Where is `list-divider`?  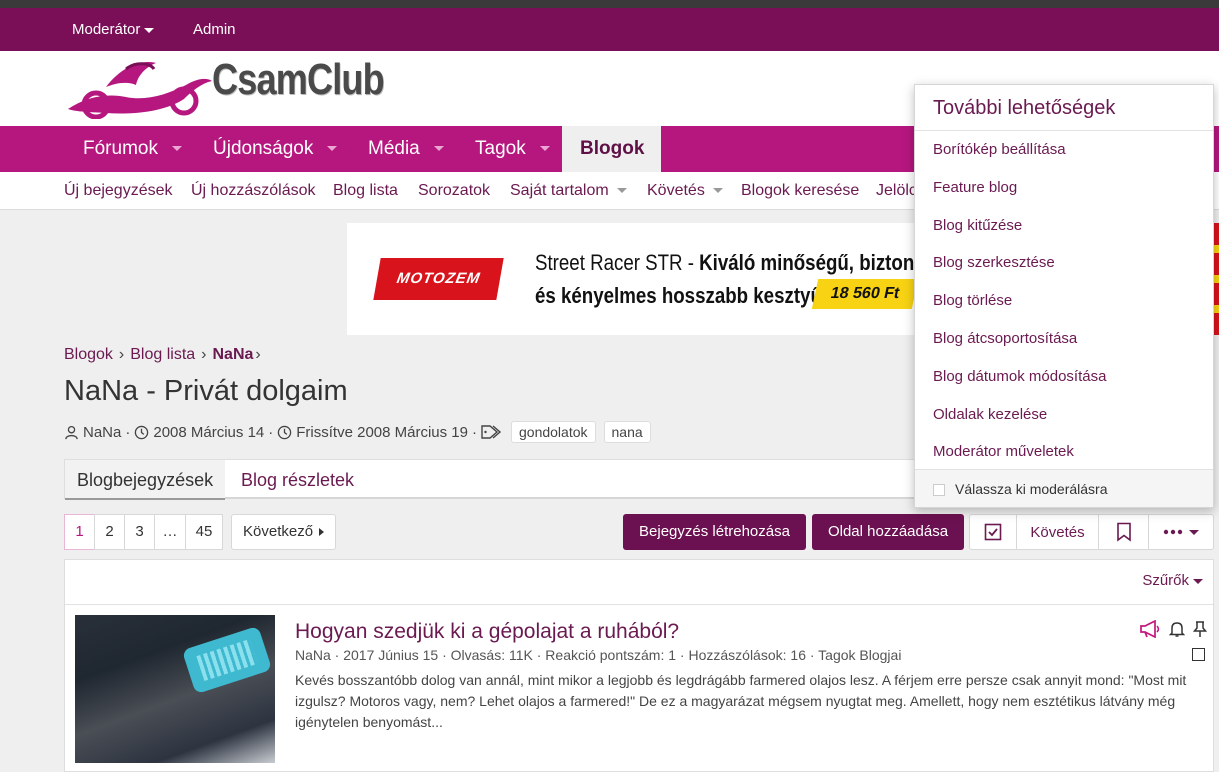
list-divider is located at coordinates (639, 604).